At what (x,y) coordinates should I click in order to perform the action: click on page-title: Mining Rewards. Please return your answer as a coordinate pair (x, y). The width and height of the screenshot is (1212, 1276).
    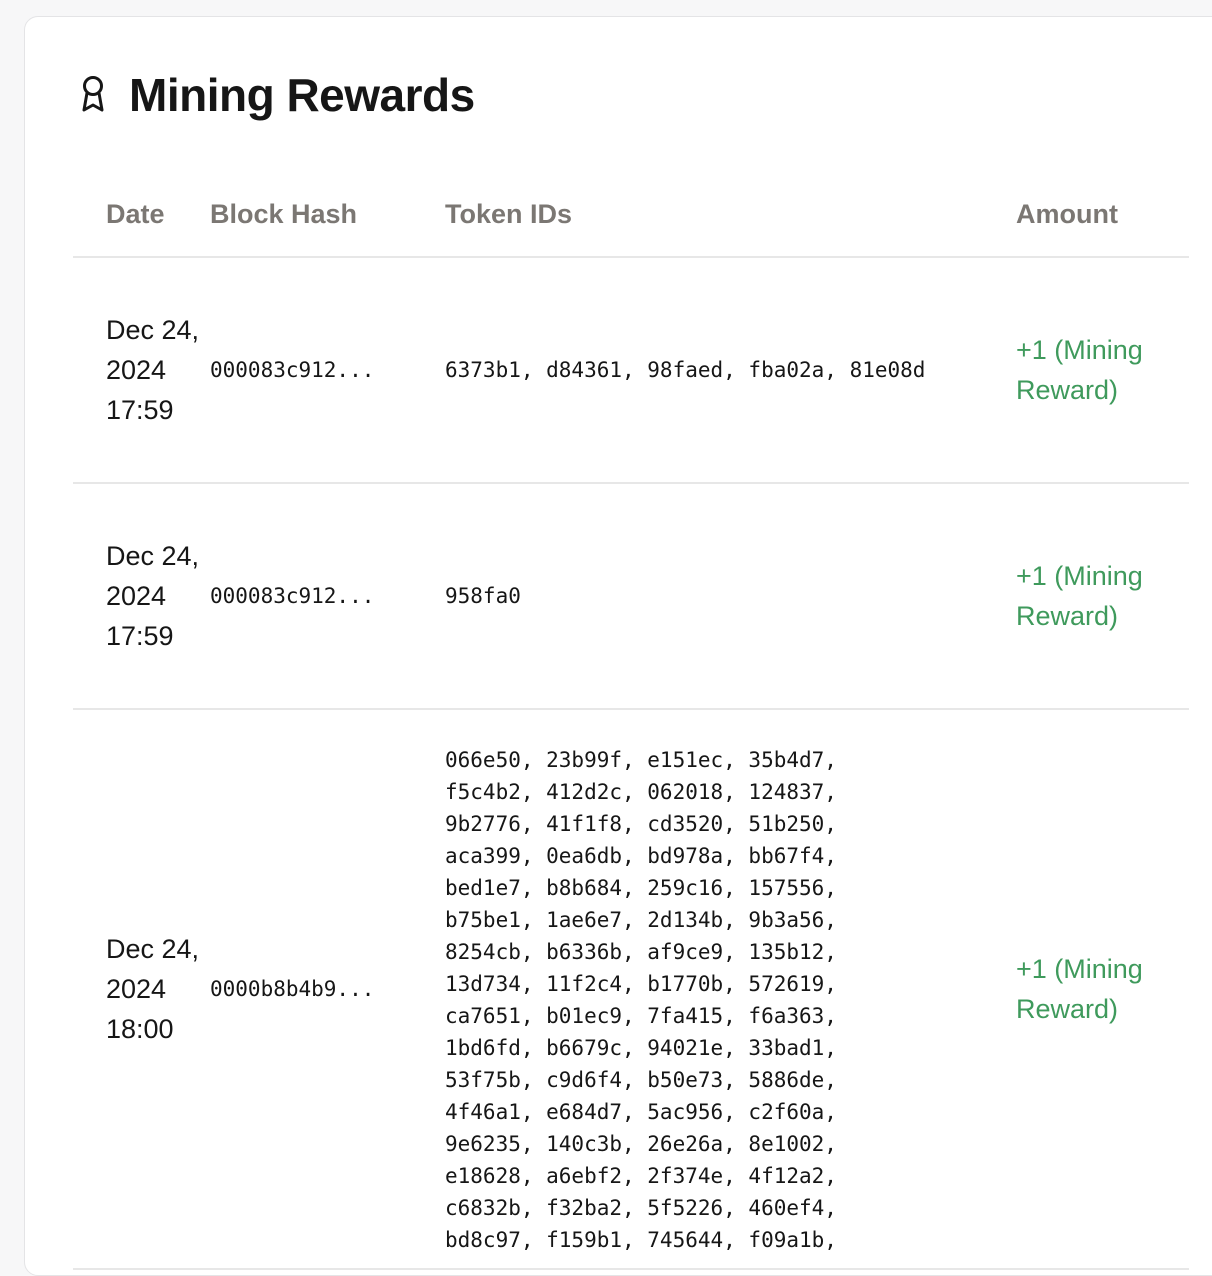
    Looking at the image, I should click on (302, 95).